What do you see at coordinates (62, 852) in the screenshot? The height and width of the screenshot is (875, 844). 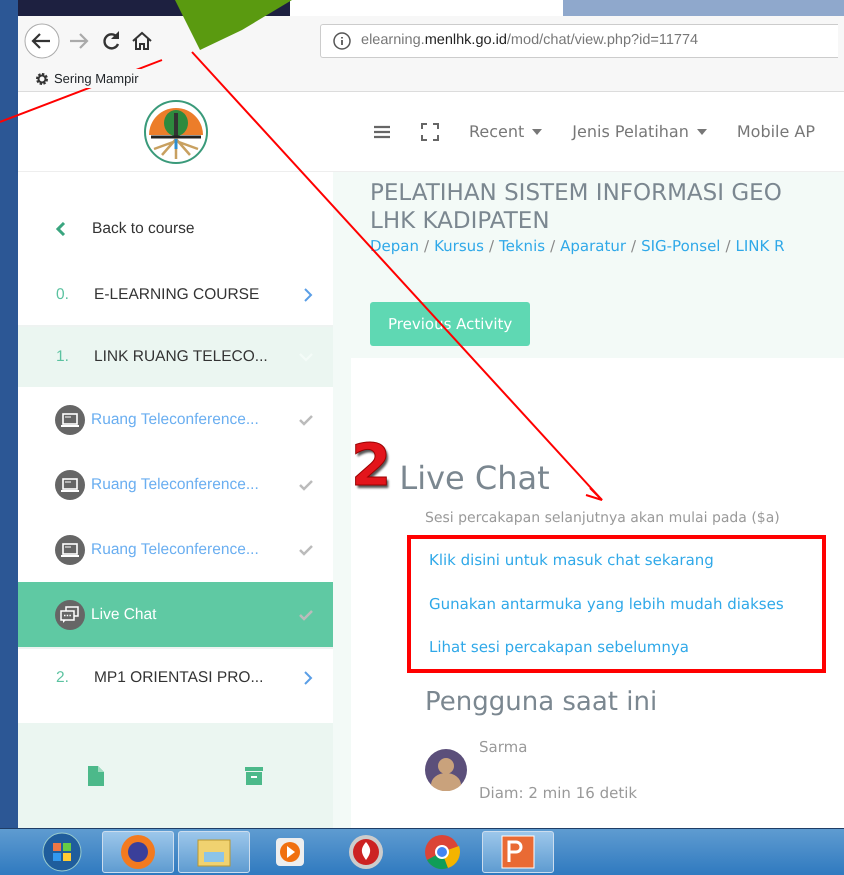 I see `start-button` at bounding box center [62, 852].